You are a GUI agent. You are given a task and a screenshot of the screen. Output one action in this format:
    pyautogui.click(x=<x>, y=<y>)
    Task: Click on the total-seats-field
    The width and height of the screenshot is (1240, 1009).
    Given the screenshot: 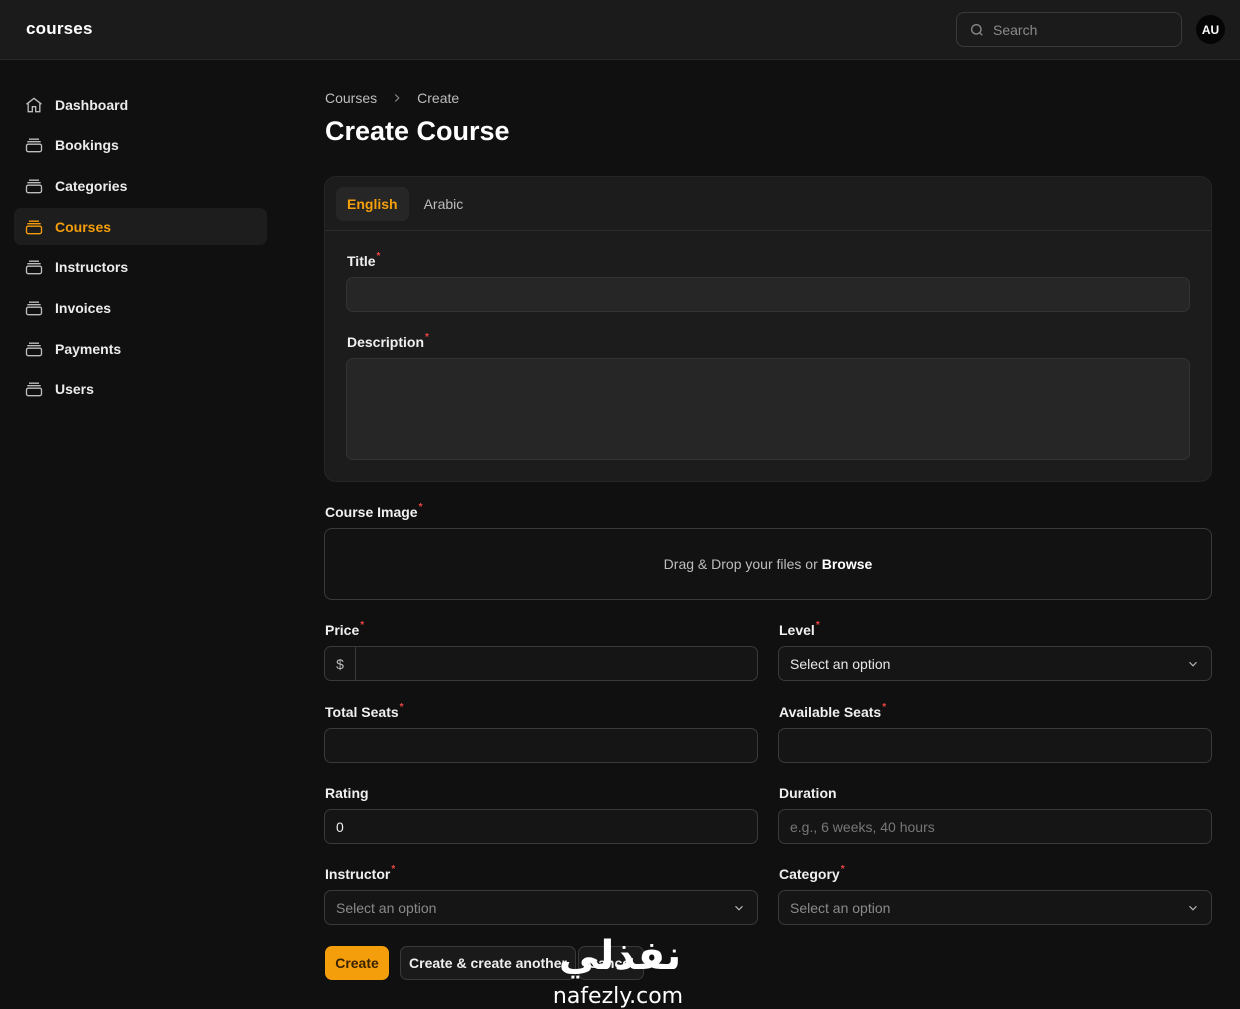 What is the action you would take?
    pyautogui.click(x=541, y=745)
    